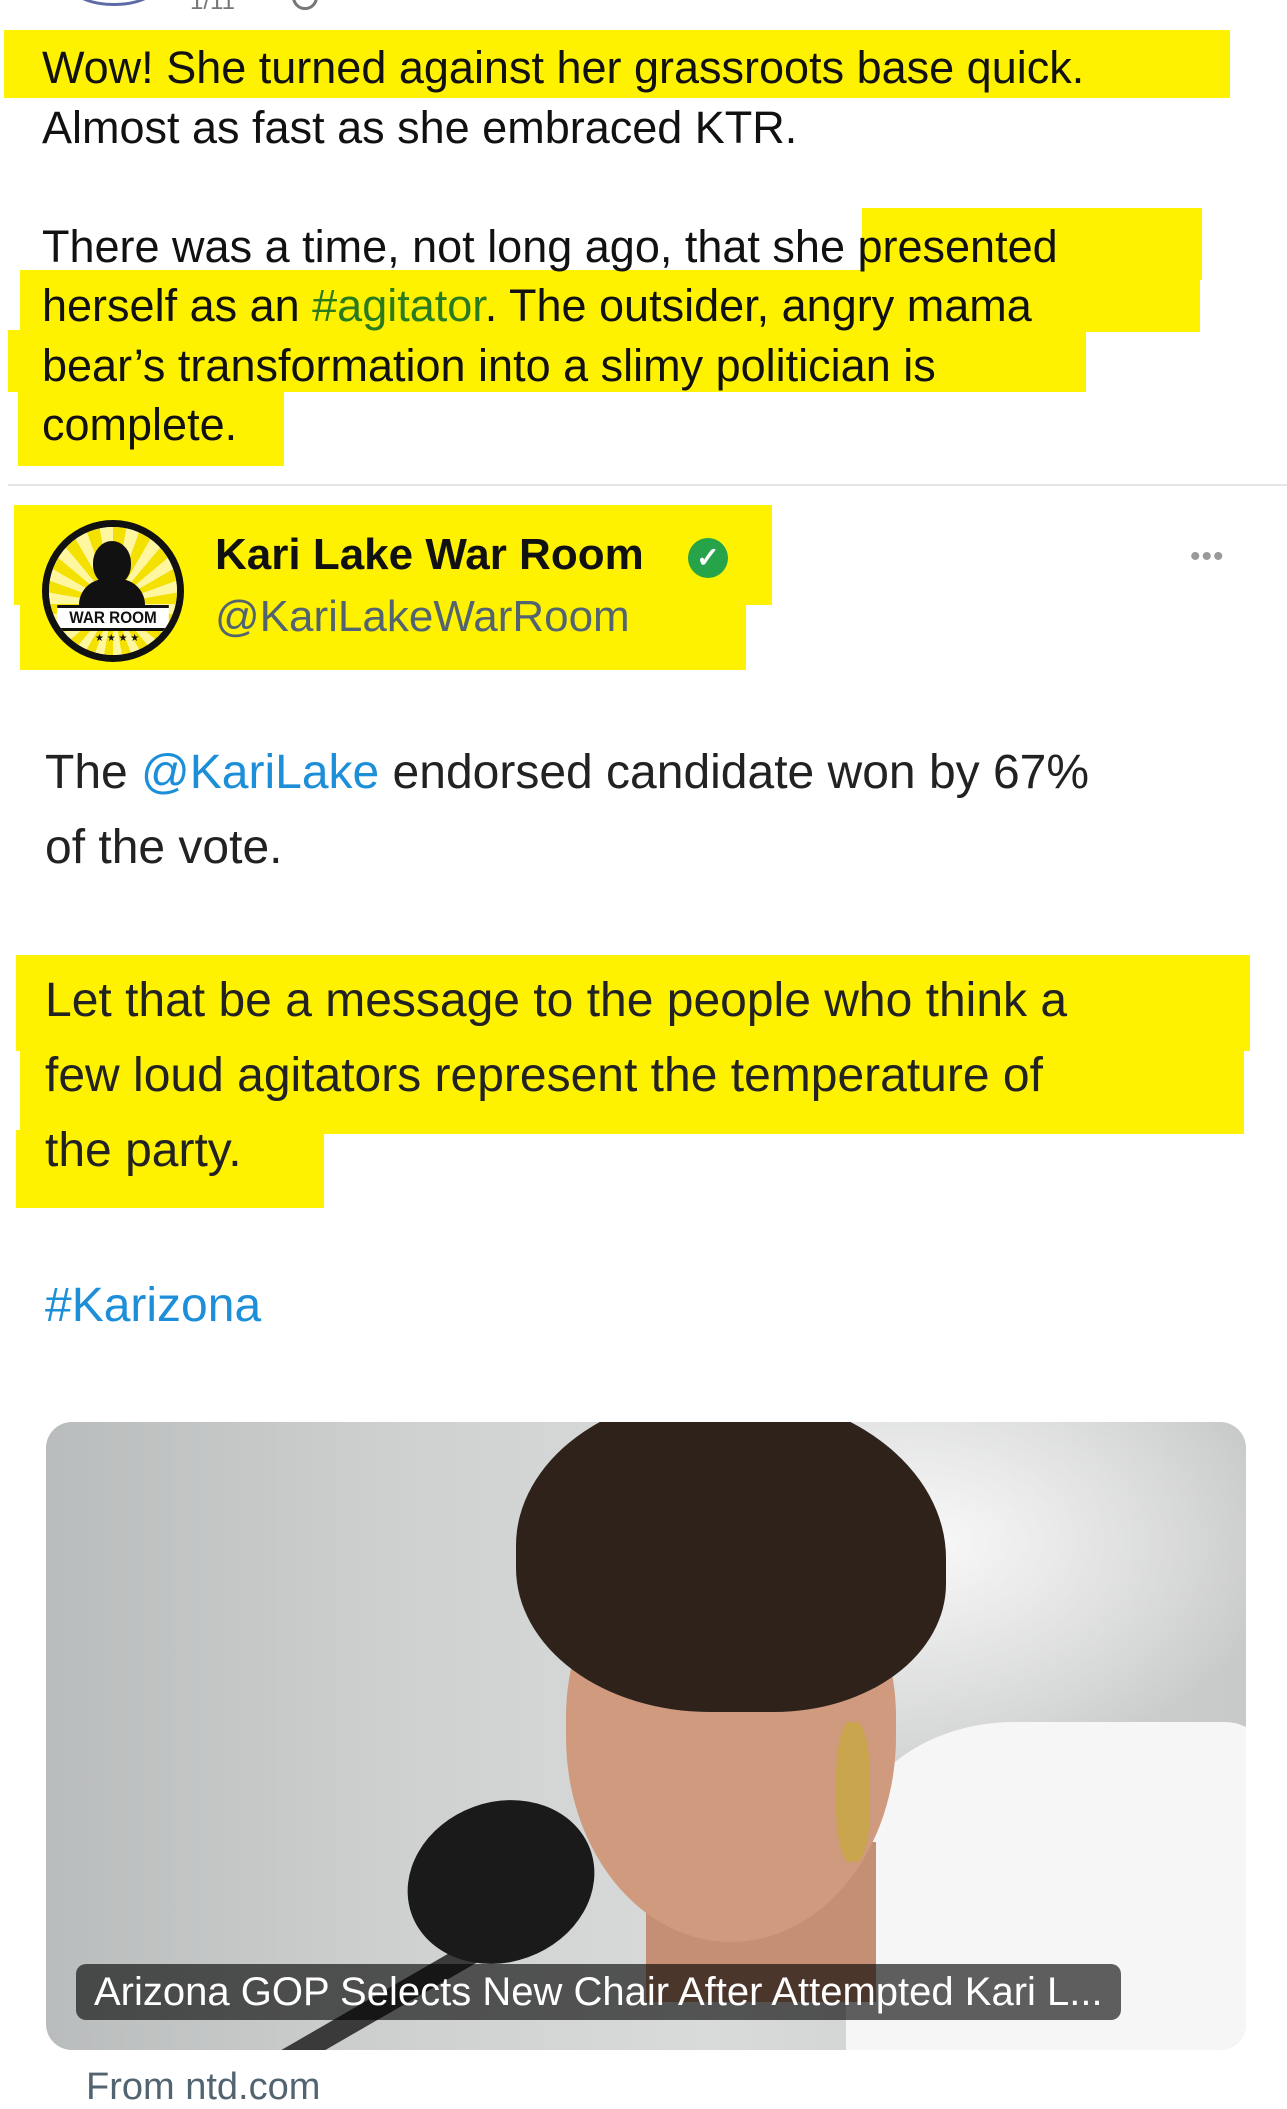 This screenshot has height=2109, width=1287. Describe the element at coordinates (93, 772) in the screenshot. I see `tweet-text-segment: The` at that location.